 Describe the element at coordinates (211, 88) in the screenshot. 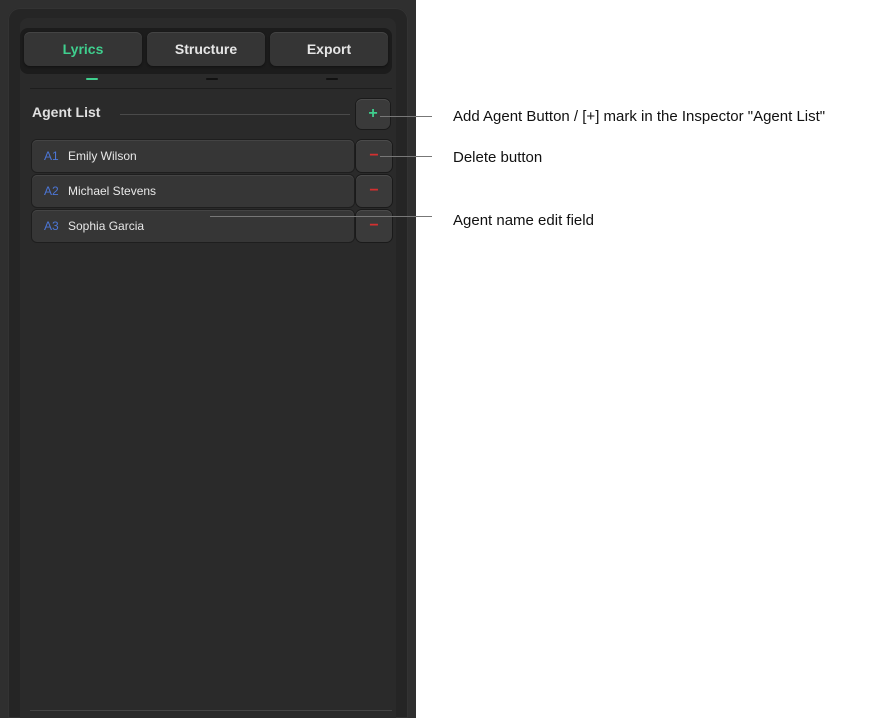

I see `tab-divider` at that location.